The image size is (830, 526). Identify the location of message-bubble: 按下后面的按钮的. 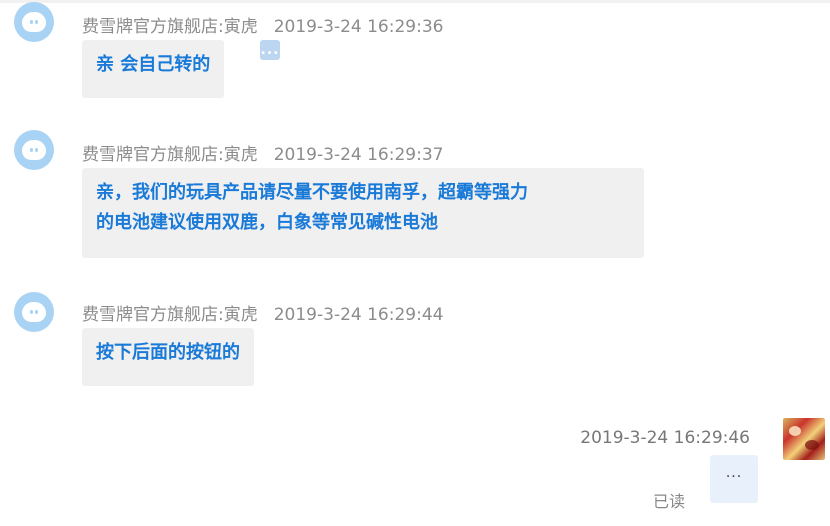
(168, 357).